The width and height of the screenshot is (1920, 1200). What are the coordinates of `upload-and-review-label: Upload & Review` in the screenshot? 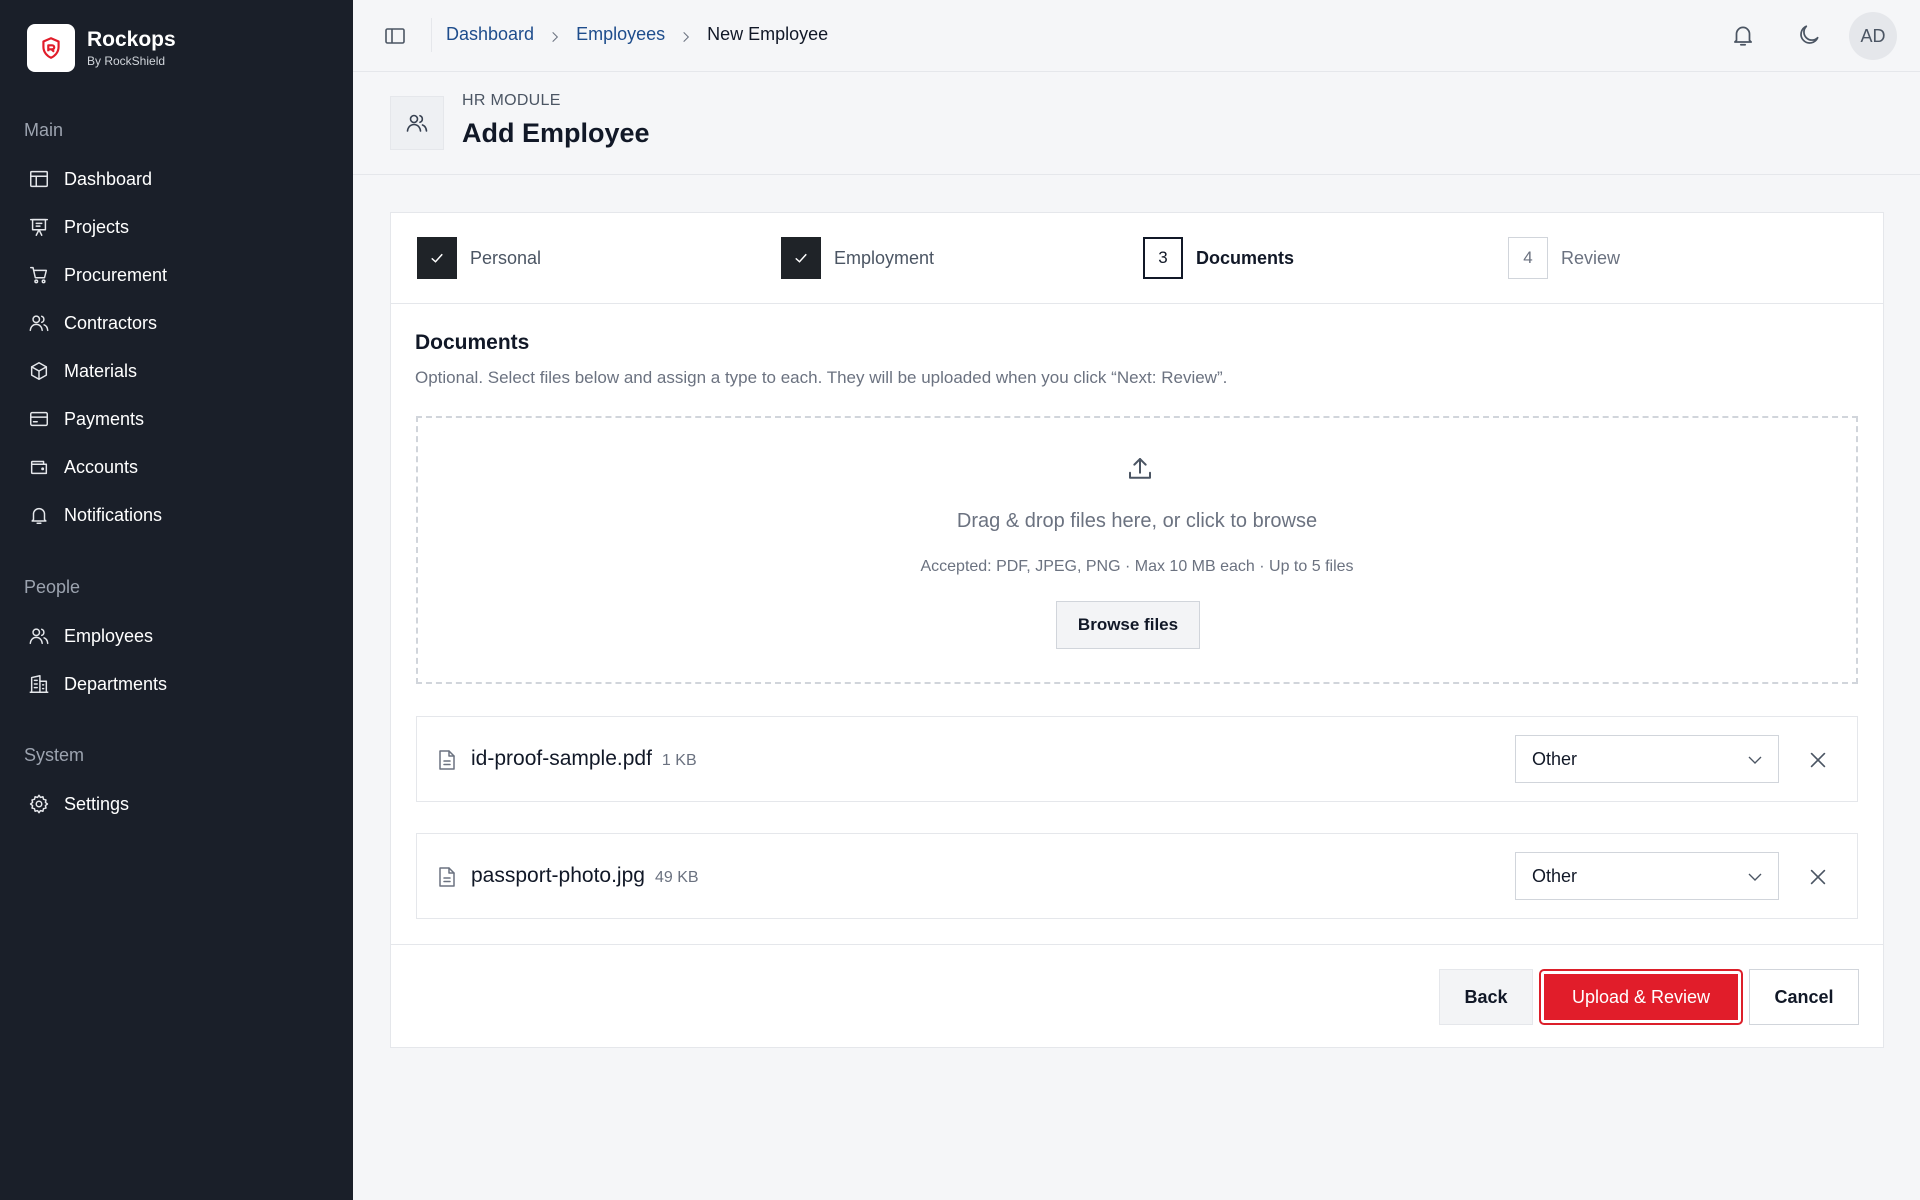 It's located at (1641, 997).